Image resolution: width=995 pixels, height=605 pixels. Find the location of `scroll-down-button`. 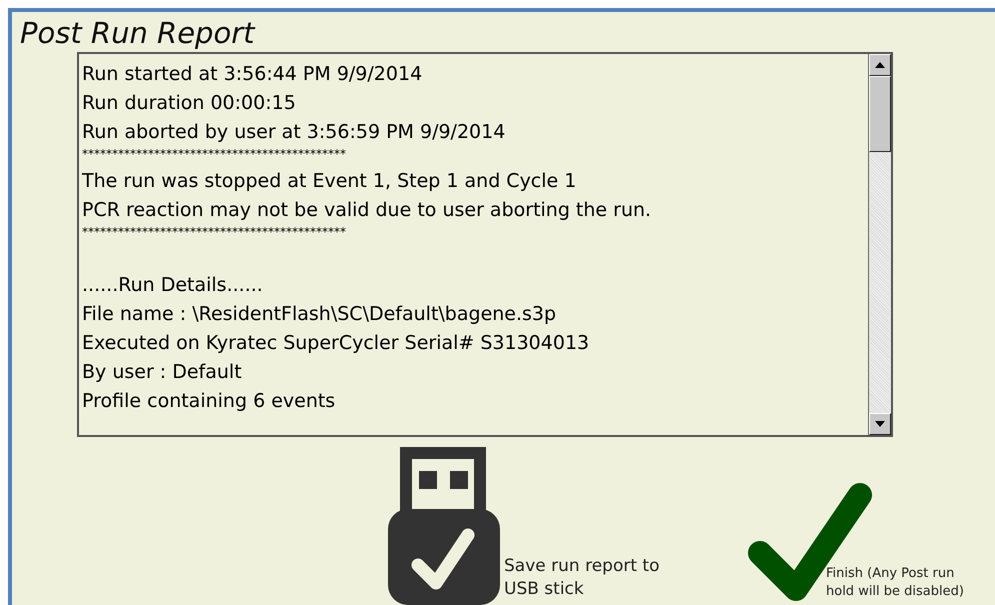

scroll-down-button is located at coordinates (880, 424).